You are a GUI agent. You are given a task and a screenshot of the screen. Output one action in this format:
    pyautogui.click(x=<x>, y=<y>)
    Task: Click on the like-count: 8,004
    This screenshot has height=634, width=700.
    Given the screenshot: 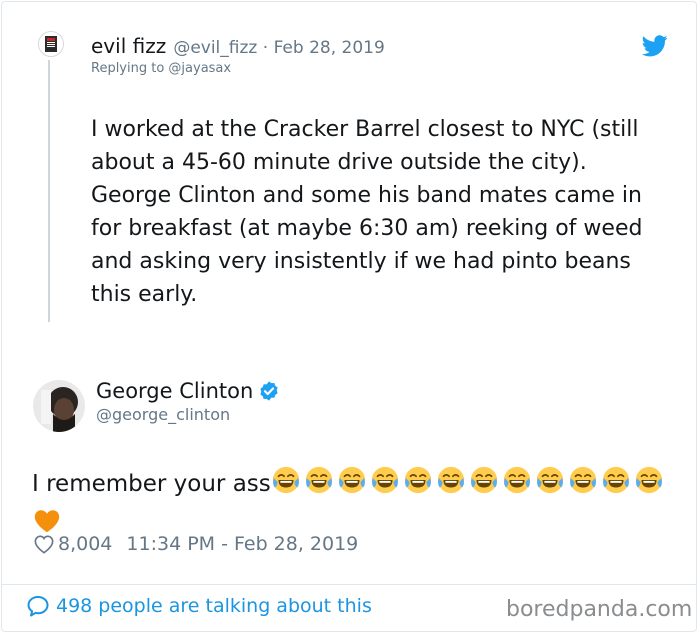 What is the action you would take?
    pyautogui.click(x=85, y=544)
    